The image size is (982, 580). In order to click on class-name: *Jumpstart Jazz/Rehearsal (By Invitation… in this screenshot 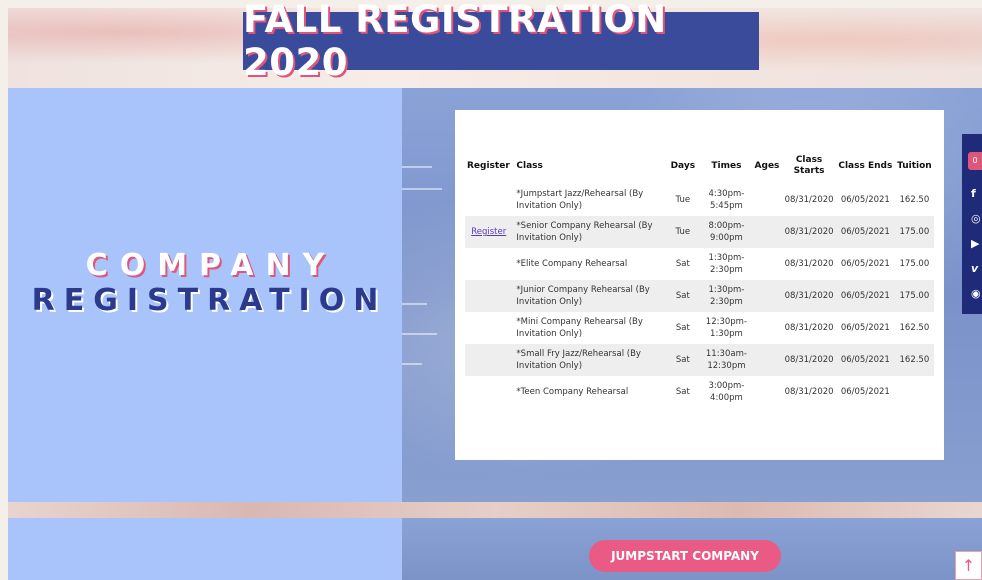, I will do `click(580, 200)`.